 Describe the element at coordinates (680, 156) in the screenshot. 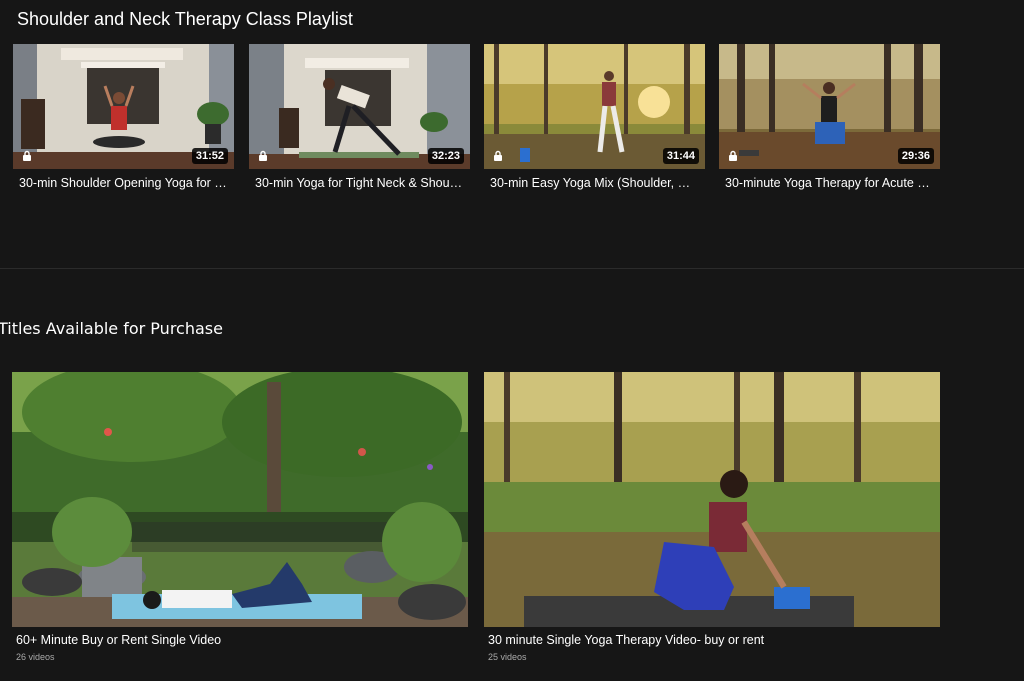

I see `video-duration: 31:44` at that location.